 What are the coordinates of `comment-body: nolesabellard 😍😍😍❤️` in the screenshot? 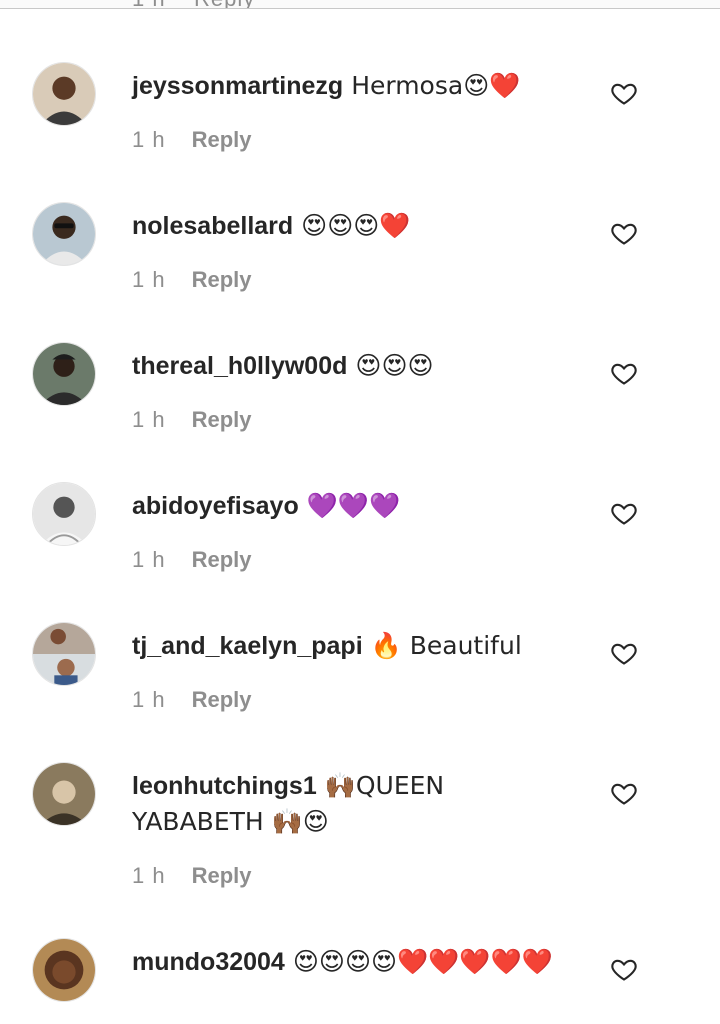 It's located at (352, 226).